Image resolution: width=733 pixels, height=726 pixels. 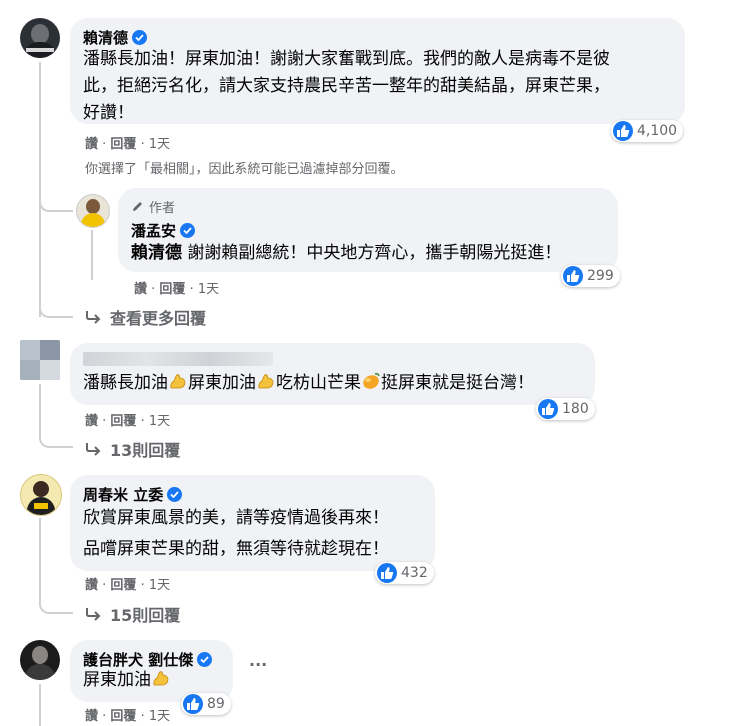 What do you see at coordinates (117, 680) in the screenshot?
I see `comment-body: 屏東加油` at bounding box center [117, 680].